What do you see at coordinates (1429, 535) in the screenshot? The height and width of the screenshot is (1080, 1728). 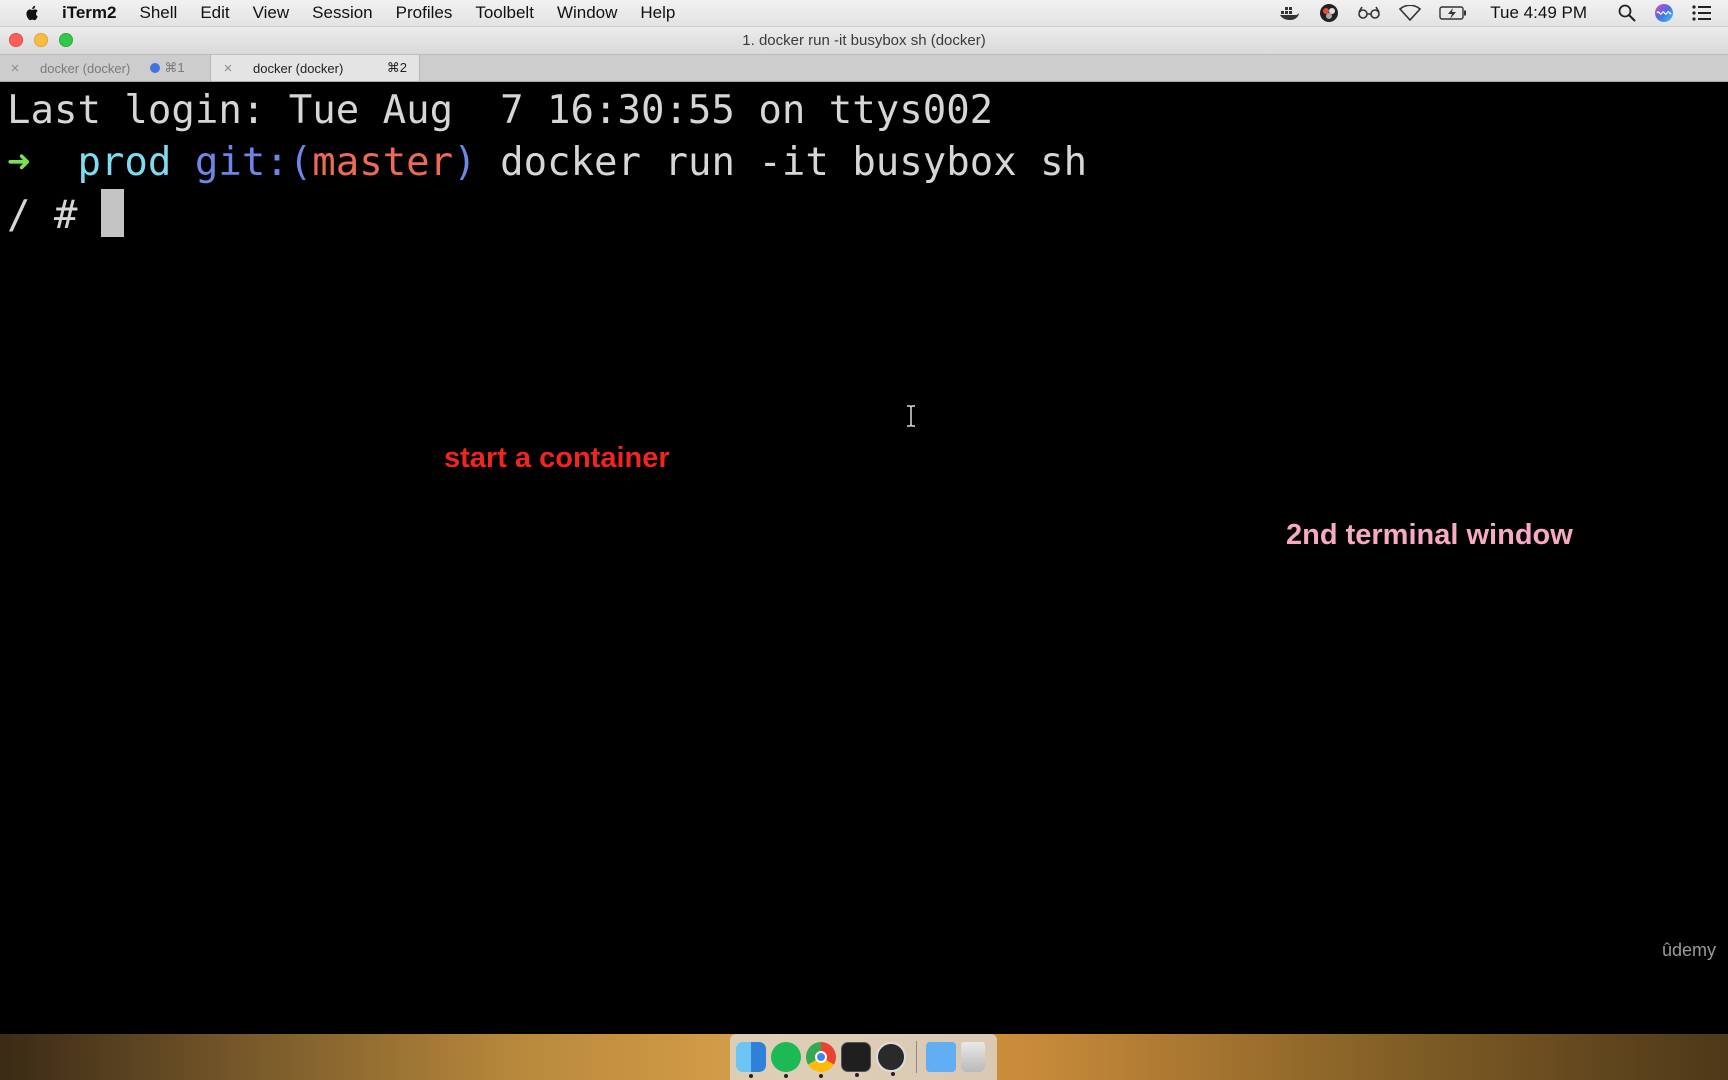 I see `annotation-second-terminal-window: 2nd terminal window` at bounding box center [1429, 535].